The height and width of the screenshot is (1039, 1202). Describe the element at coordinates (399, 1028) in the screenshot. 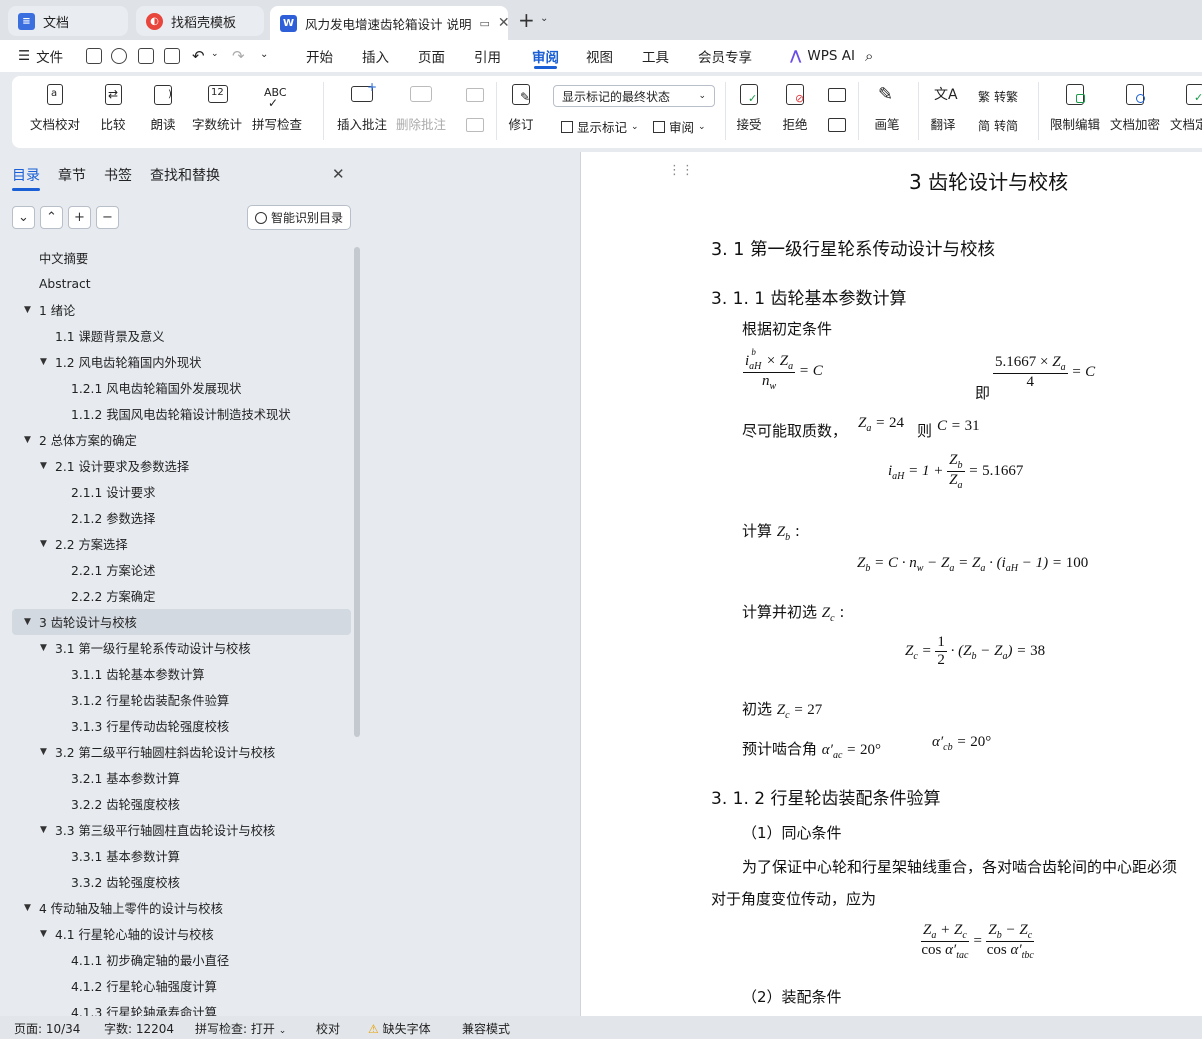

I see `missing-font-status: ⚠ 缺失字体` at that location.